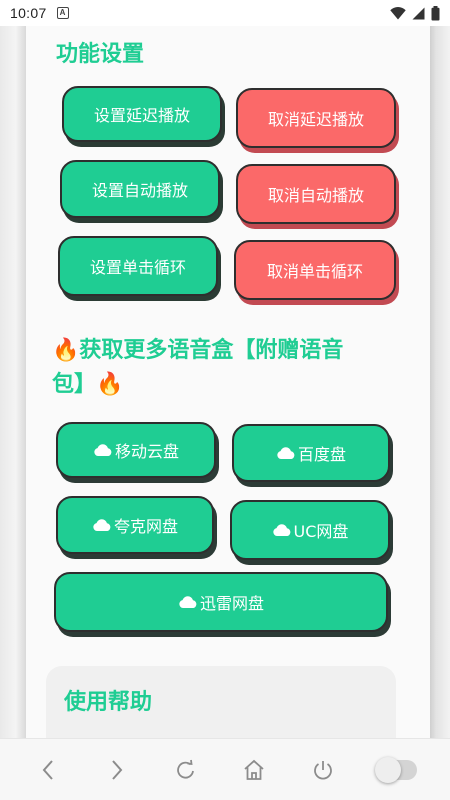  What do you see at coordinates (100, 54) in the screenshot?
I see `settings-title: 功能设置` at bounding box center [100, 54].